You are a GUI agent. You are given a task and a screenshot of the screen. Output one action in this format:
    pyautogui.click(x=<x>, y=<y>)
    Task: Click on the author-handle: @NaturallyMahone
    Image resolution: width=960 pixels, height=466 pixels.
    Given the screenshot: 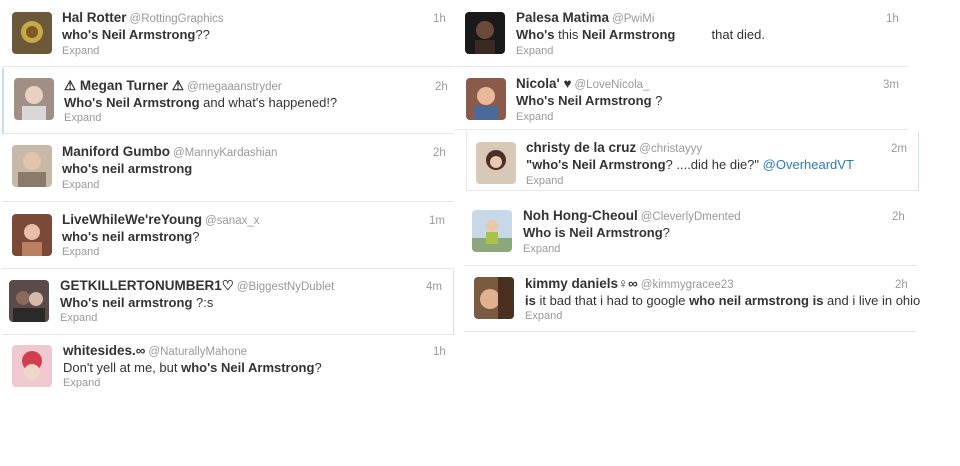 What is the action you would take?
    pyautogui.click(x=197, y=352)
    